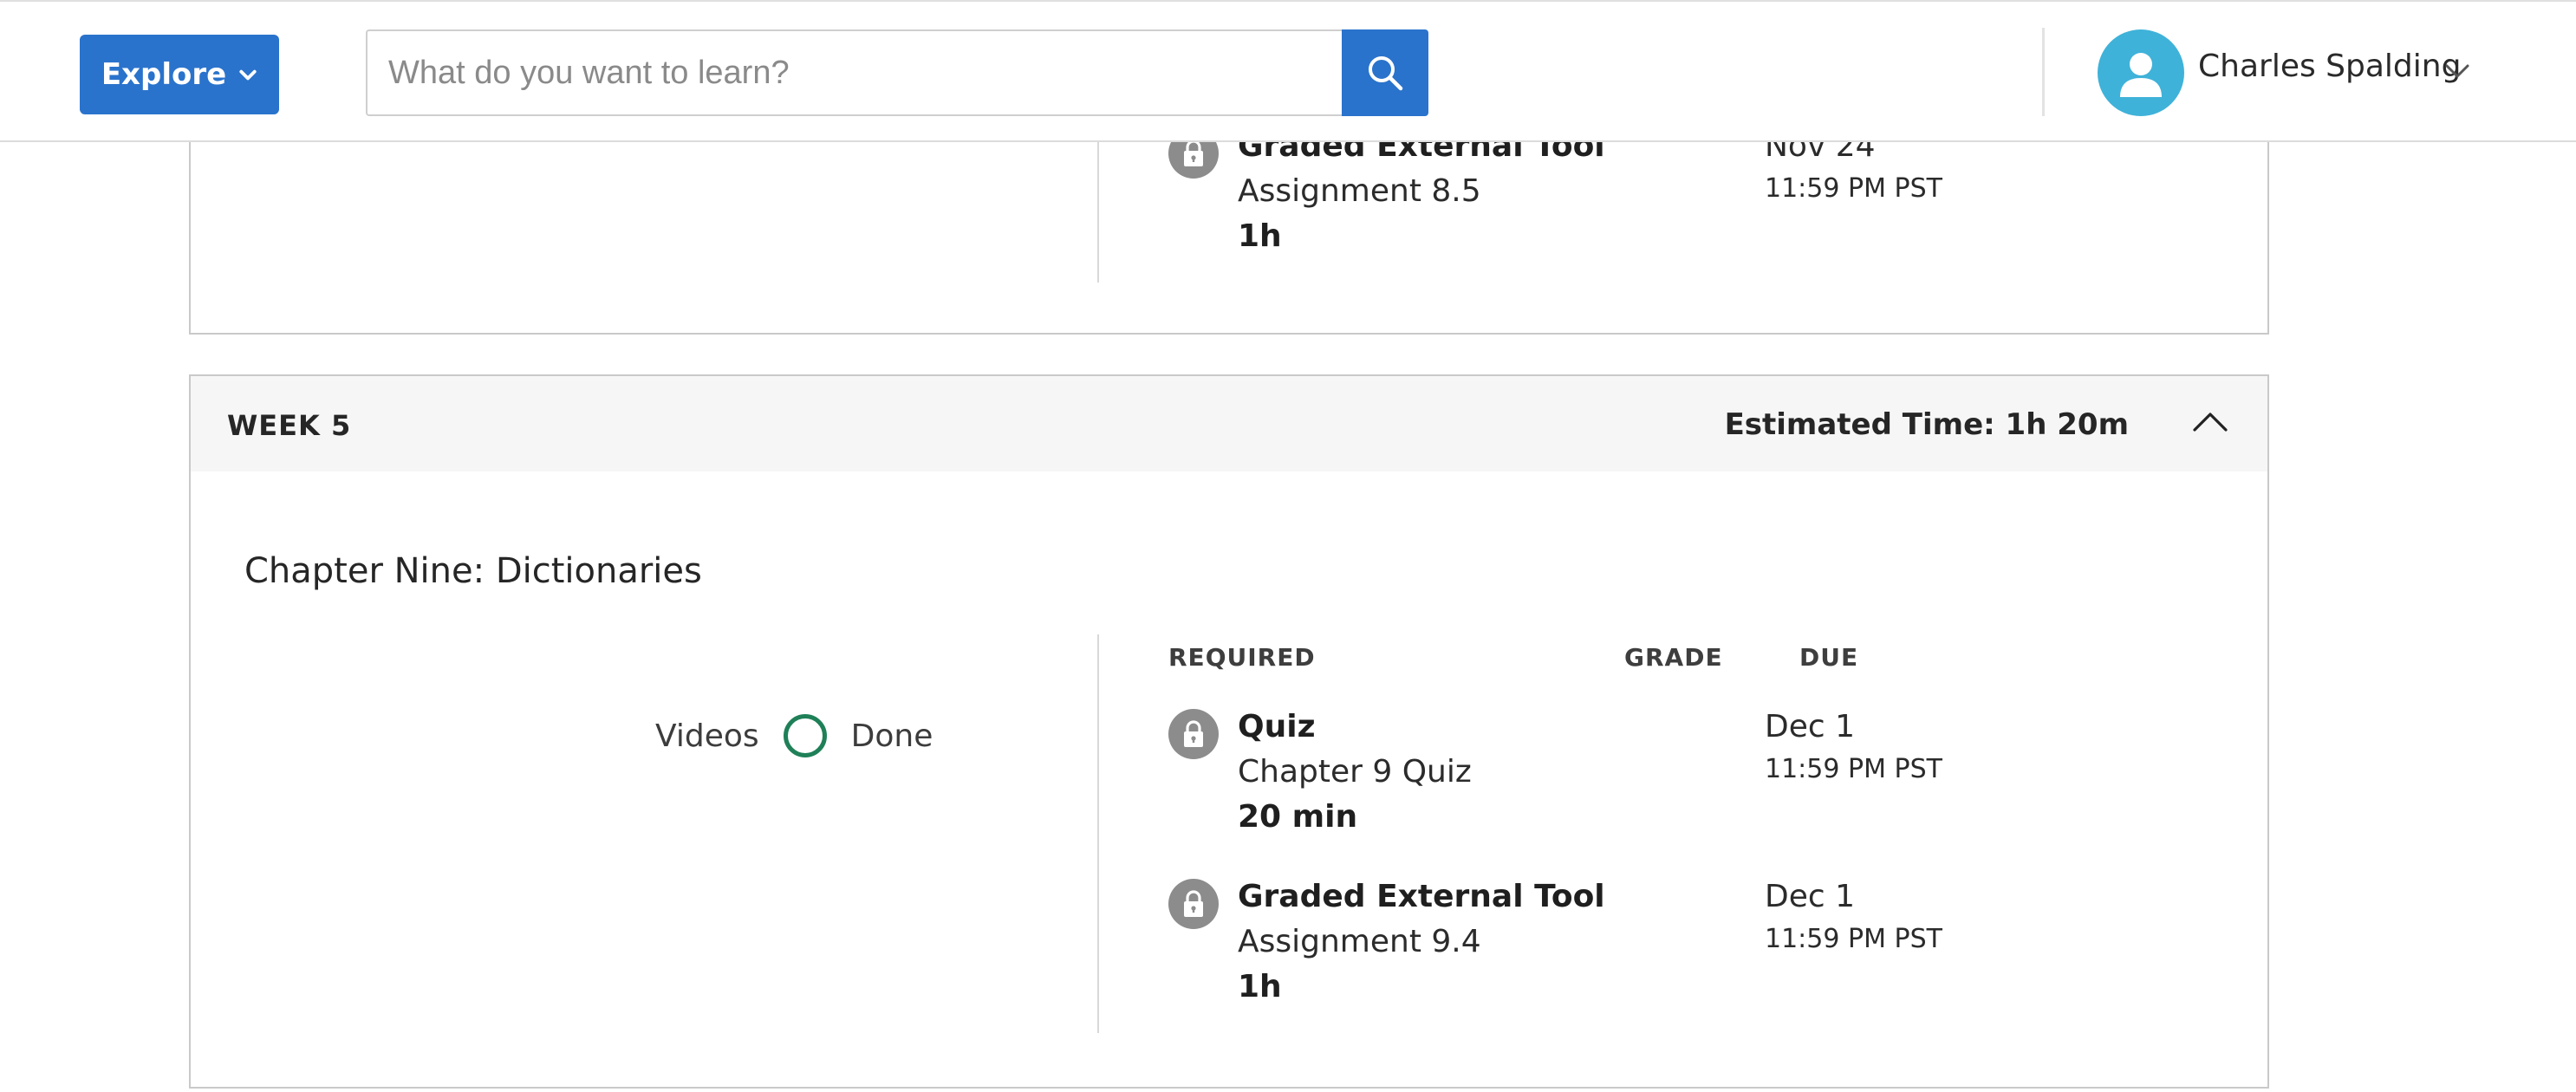  I want to click on videos-label: Videos, so click(707, 736).